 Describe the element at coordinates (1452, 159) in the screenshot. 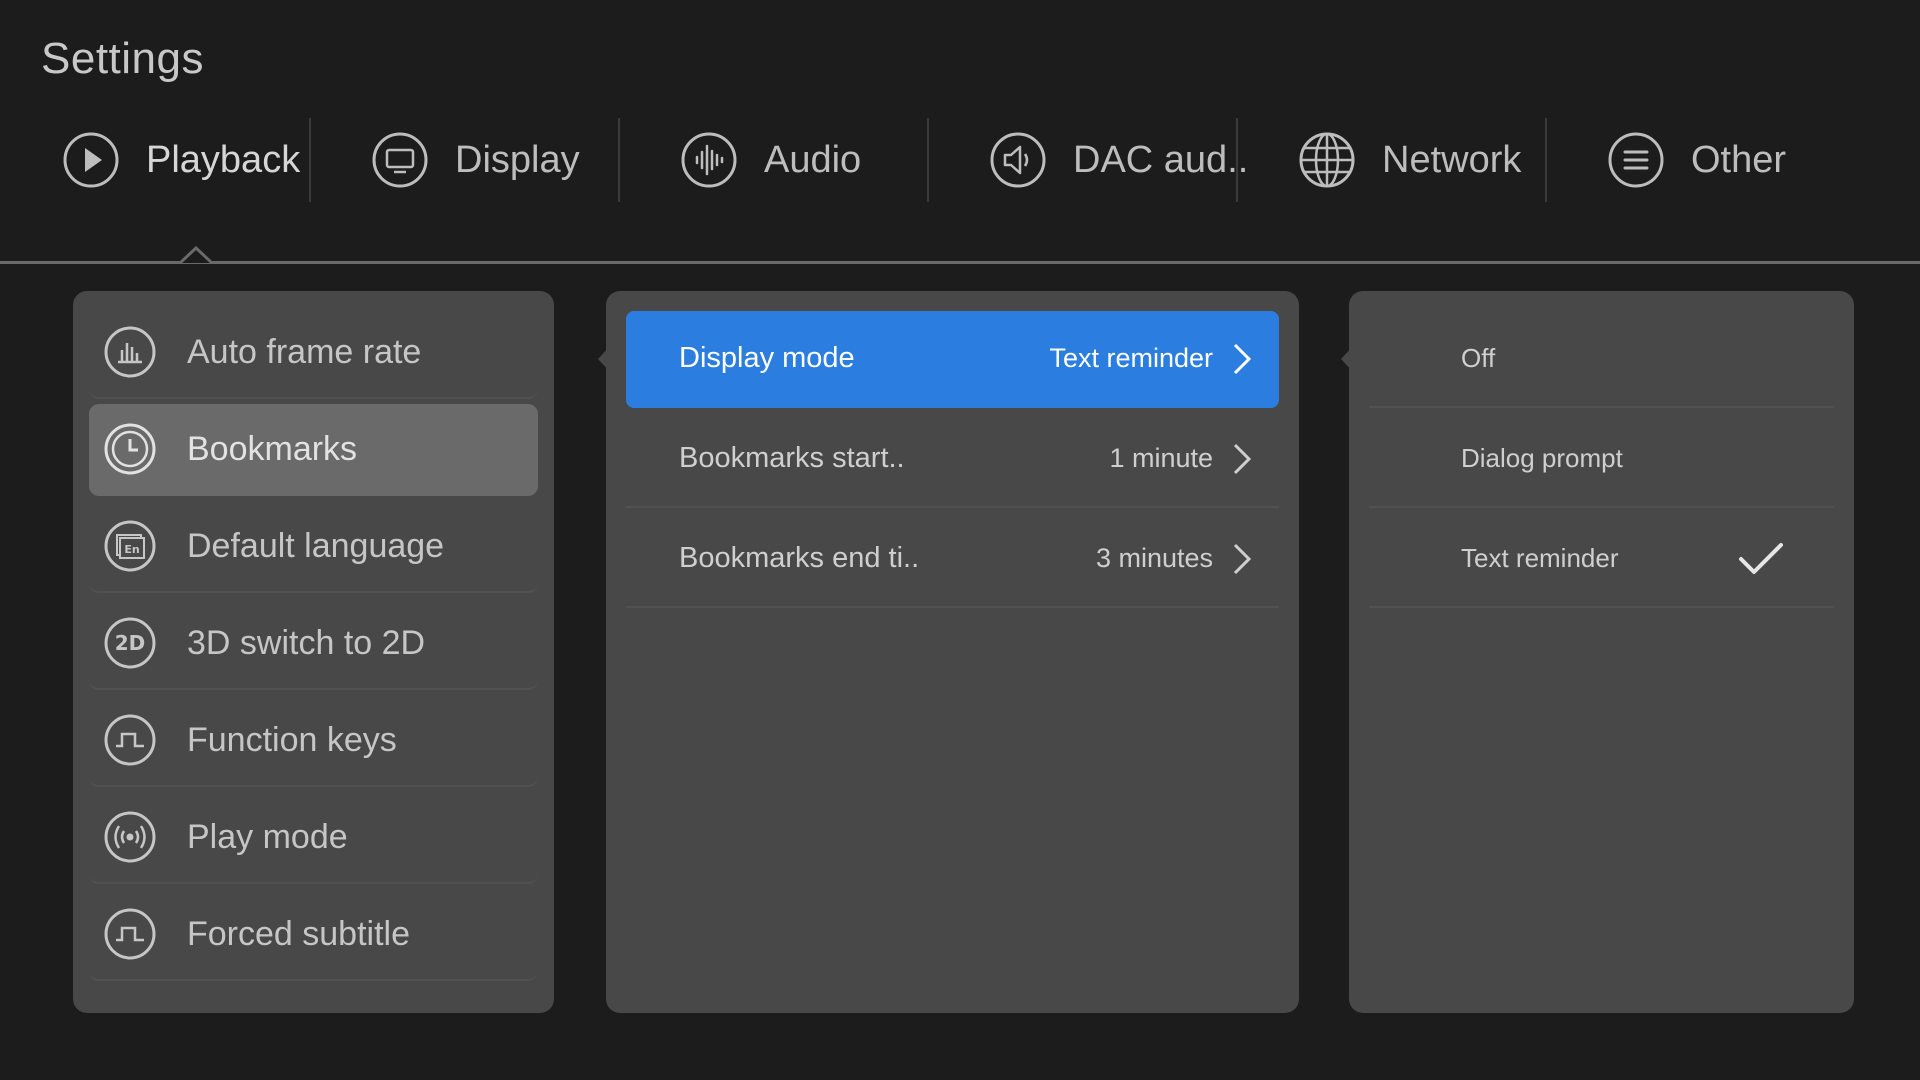

I see `tab-label: Network` at that location.